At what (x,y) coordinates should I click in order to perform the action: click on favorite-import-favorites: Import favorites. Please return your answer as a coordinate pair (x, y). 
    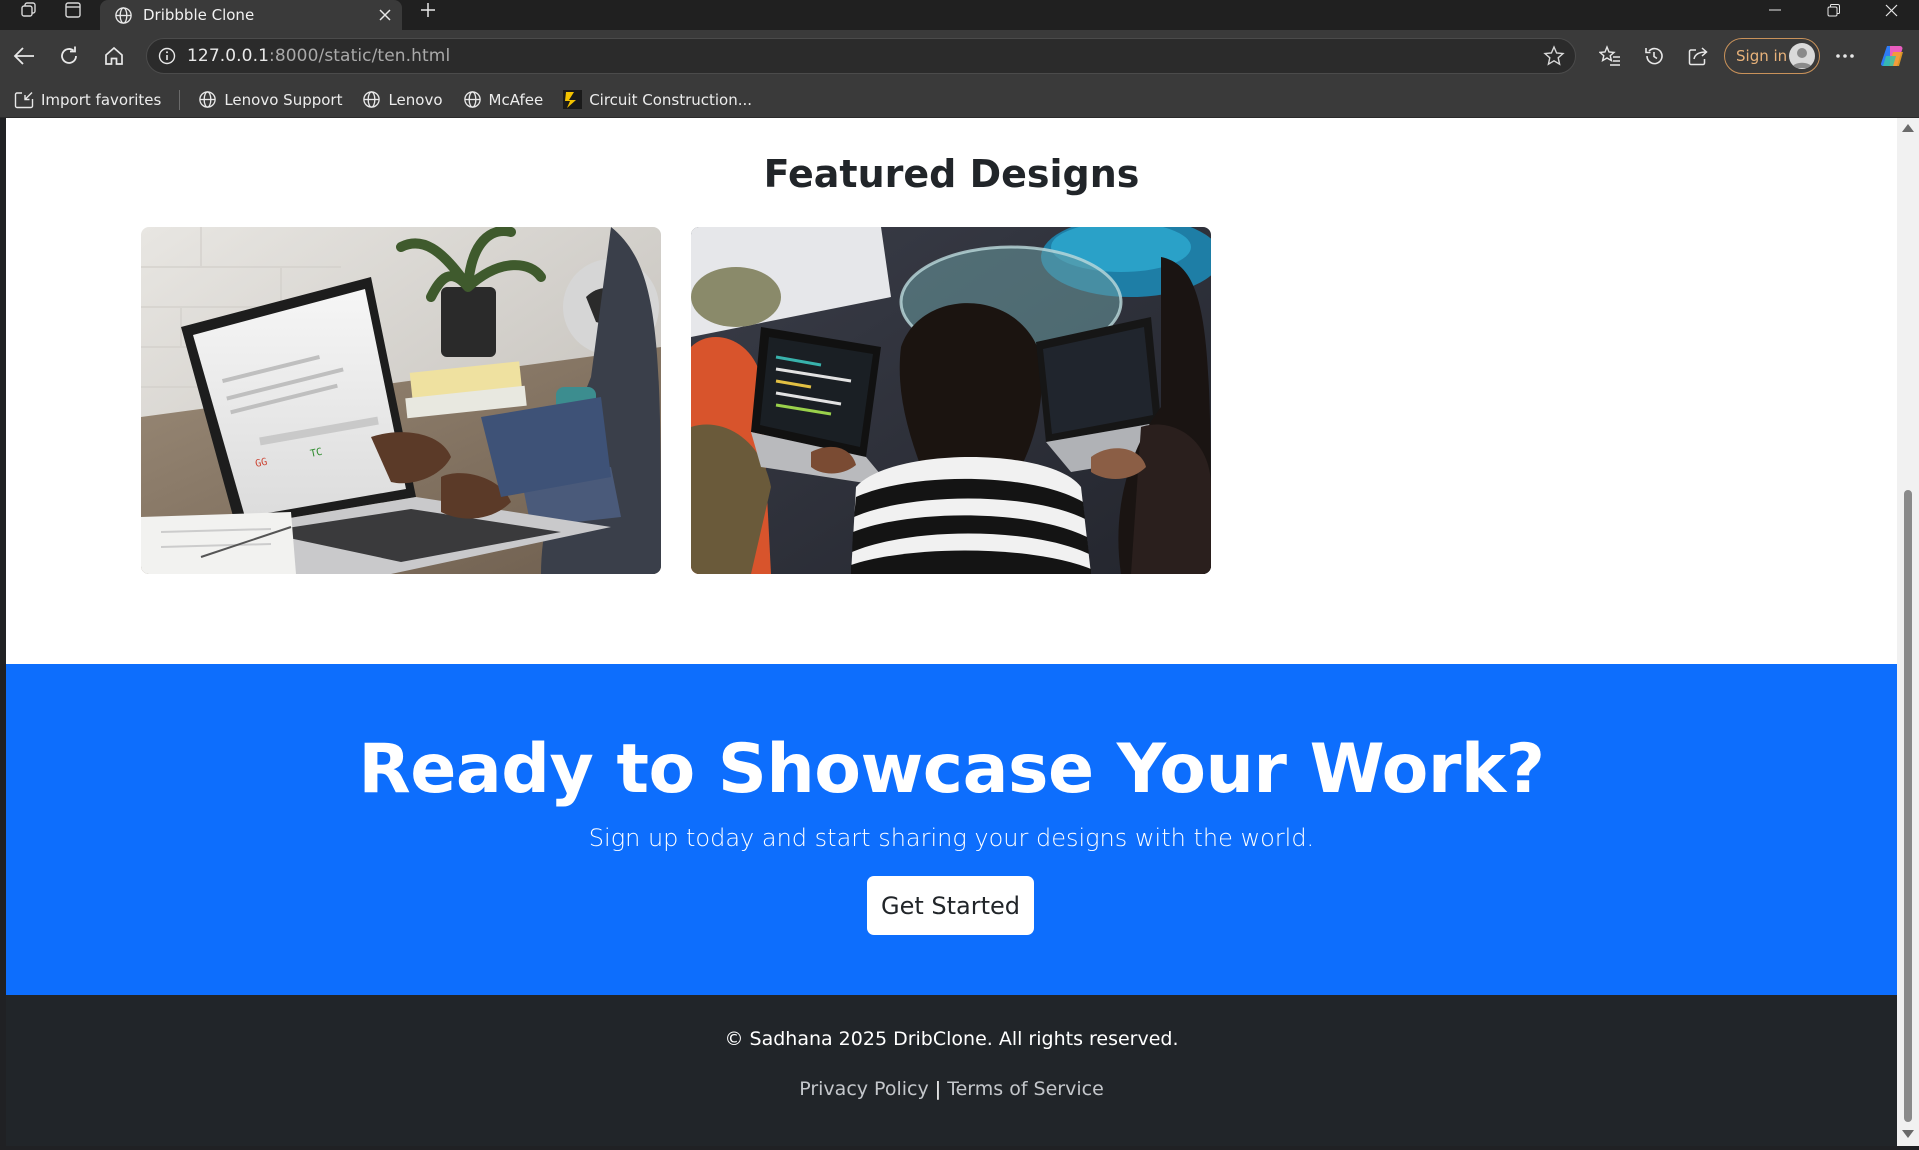
    Looking at the image, I should click on (87, 100).